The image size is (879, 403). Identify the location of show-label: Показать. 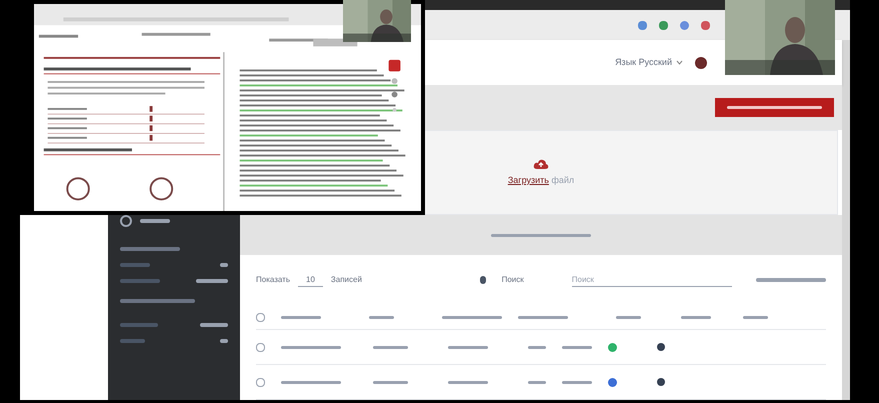
(273, 280).